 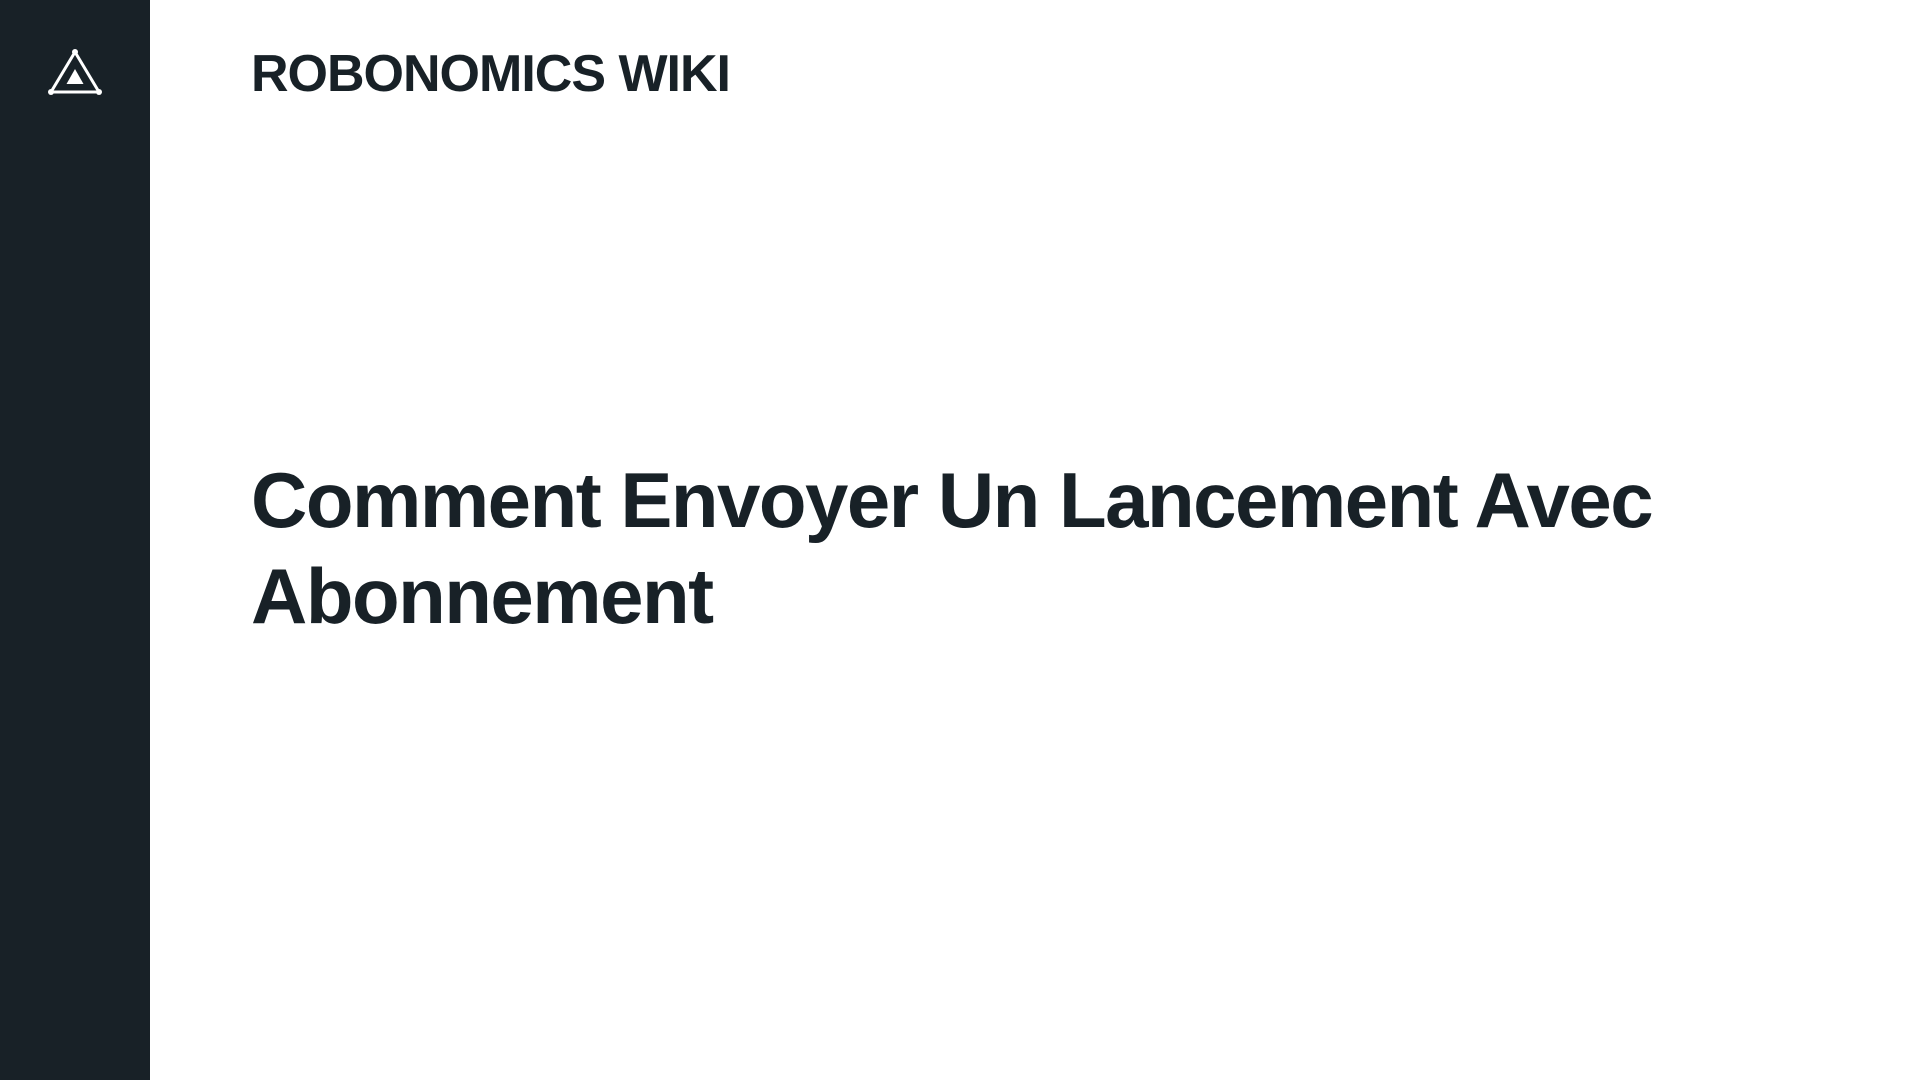 What do you see at coordinates (75, 540) in the screenshot?
I see `sidebar` at bounding box center [75, 540].